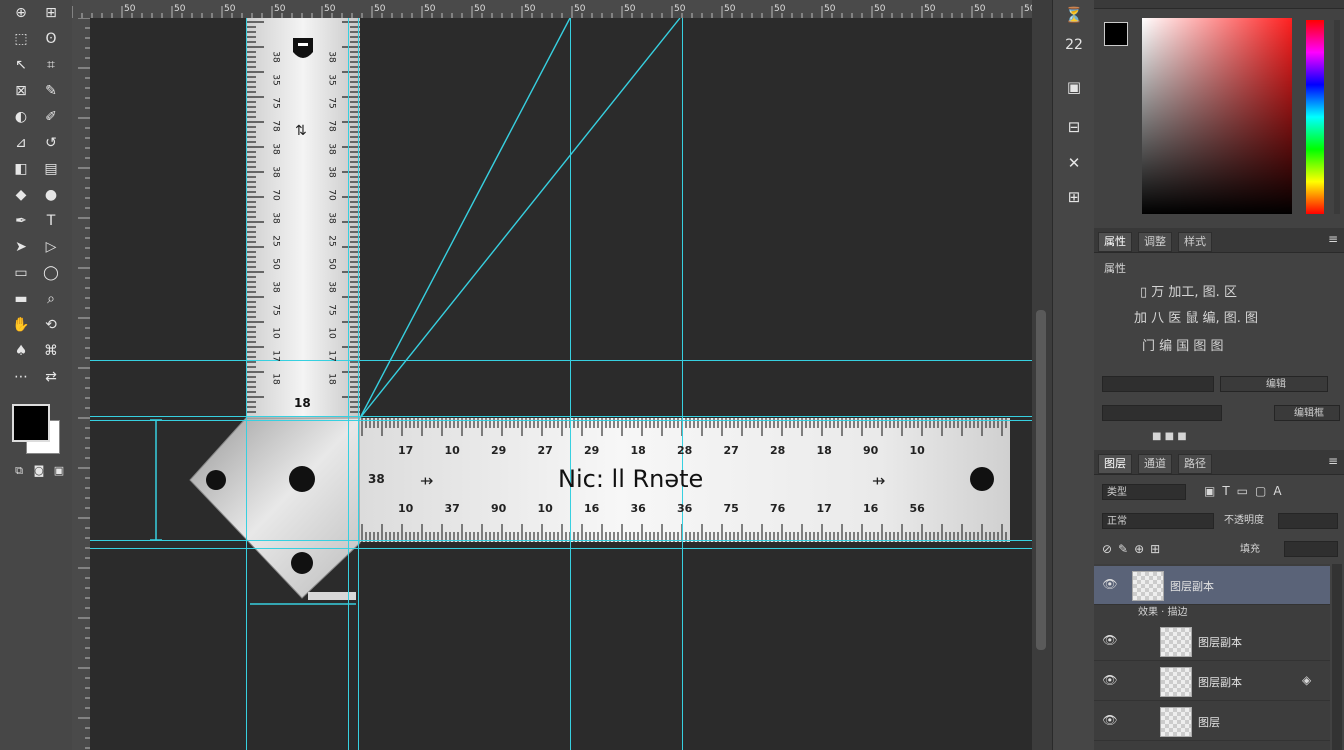 The width and height of the screenshot is (1344, 750). I want to click on swap-colors-icon: ⇄, so click(51, 377).